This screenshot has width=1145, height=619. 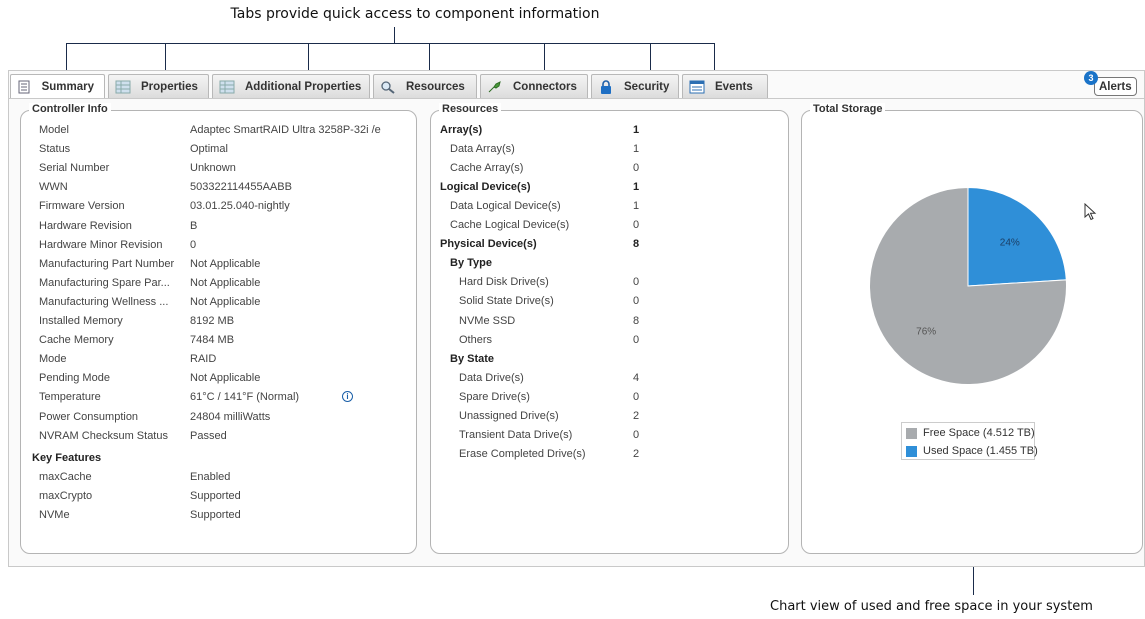 I want to click on legend-label: Used Space (1.455 TB), so click(x=980, y=451).